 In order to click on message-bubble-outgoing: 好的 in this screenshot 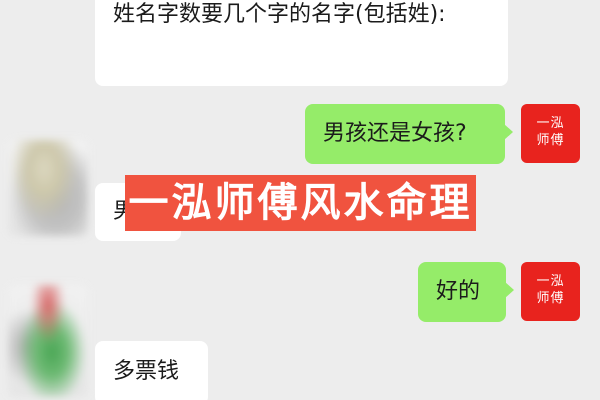, I will do `click(466, 292)`.